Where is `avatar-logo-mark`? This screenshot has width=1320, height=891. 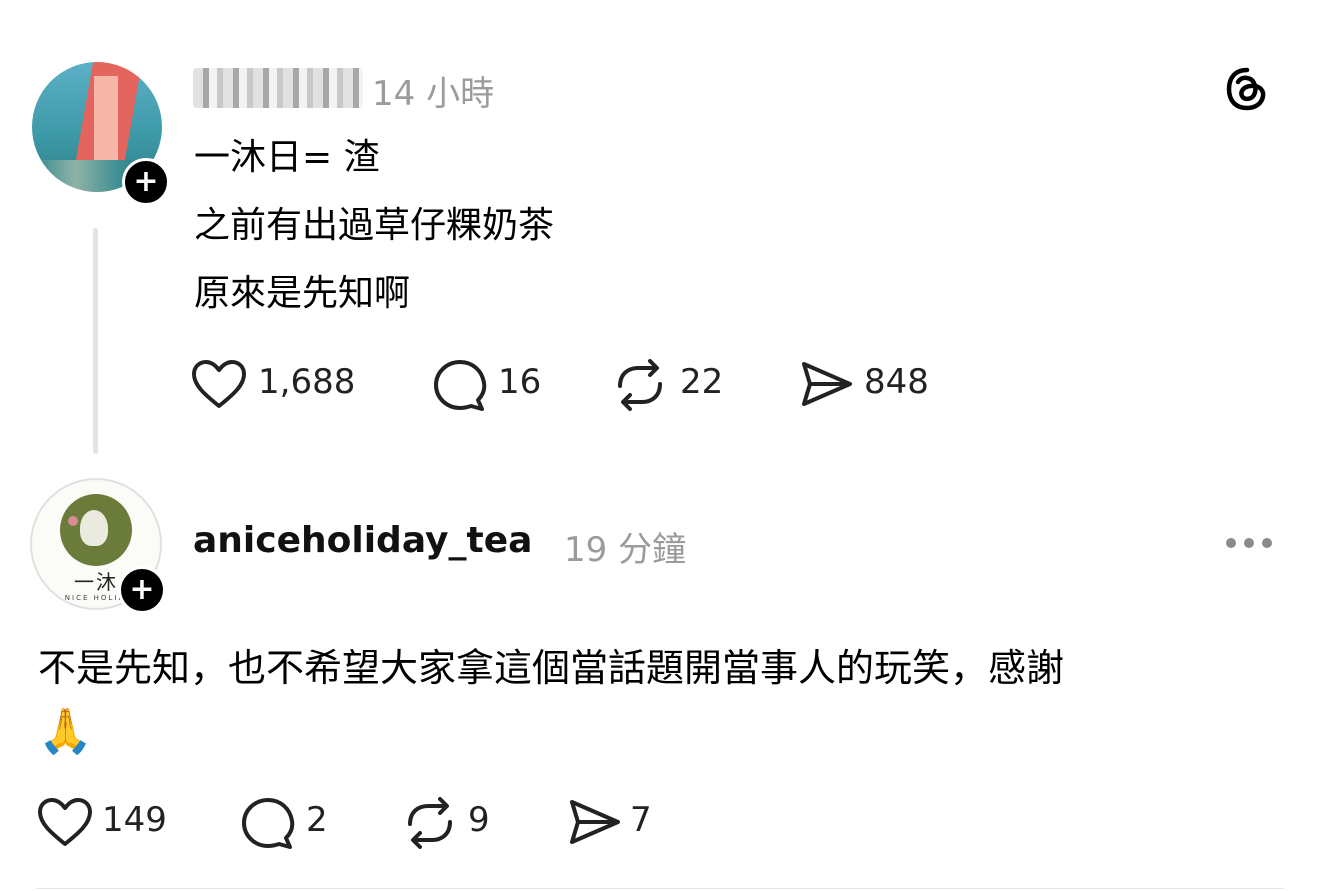
avatar-logo-mark is located at coordinates (94, 528).